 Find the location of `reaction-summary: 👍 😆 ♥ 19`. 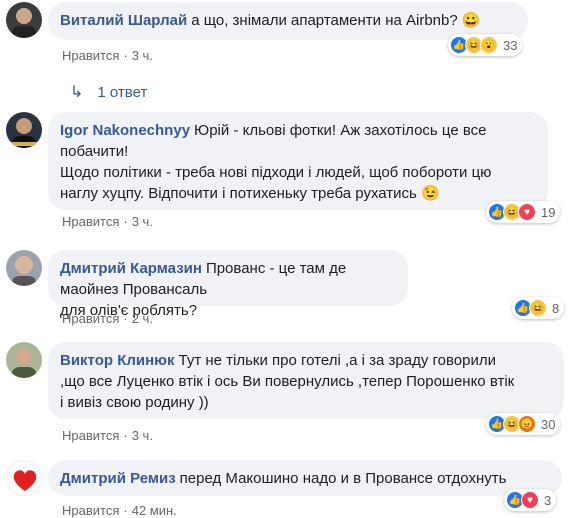

reaction-summary: 👍 😆 ♥ 19 is located at coordinates (523, 212).